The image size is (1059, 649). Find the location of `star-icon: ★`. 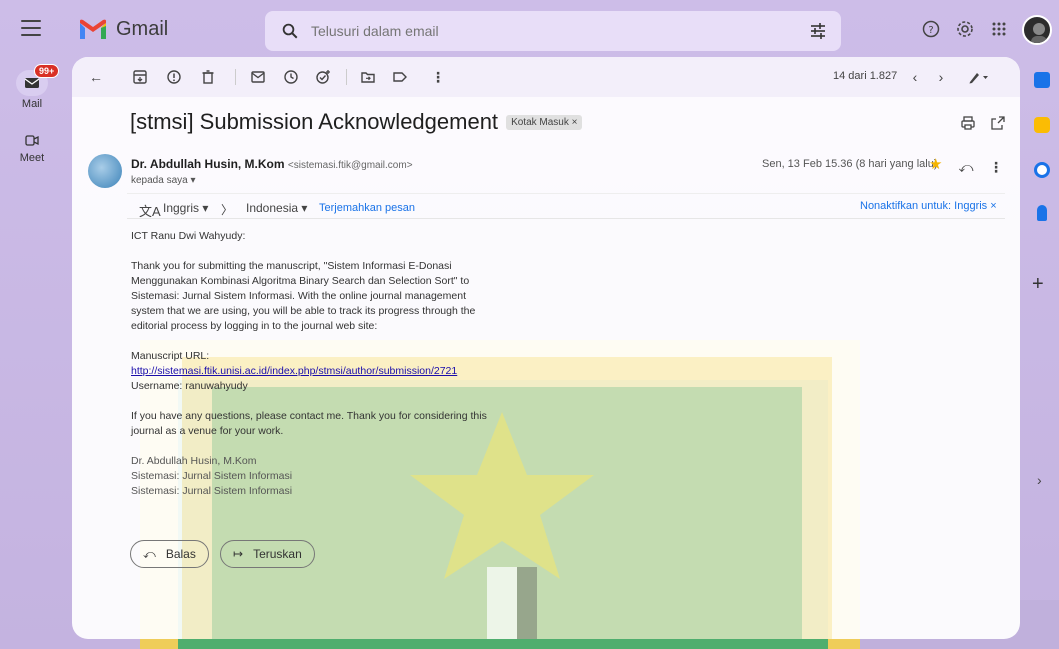

star-icon: ★ is located at coordinates (935, 164).